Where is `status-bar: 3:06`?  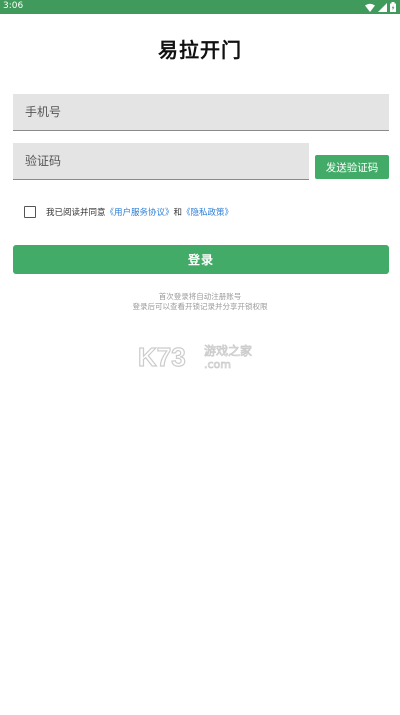 status-bar: 3:06 is located at coordinates (200, 7).